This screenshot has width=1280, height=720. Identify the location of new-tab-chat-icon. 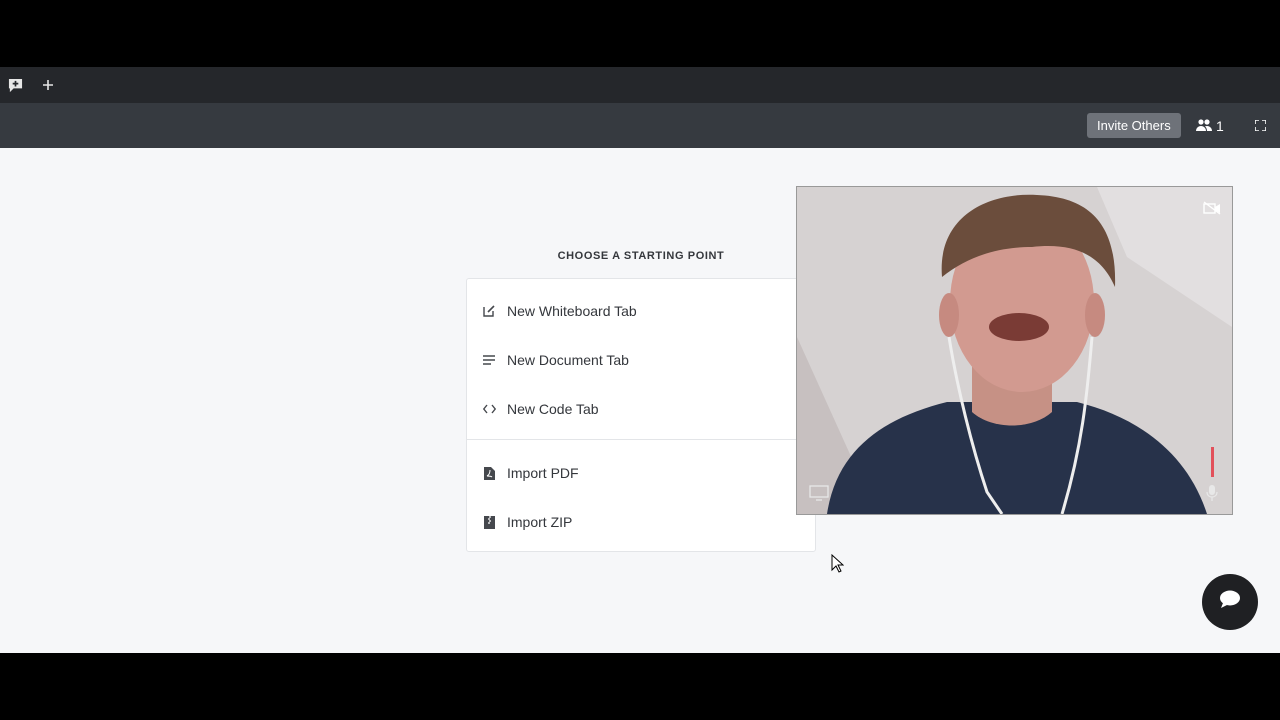
(15, 85).